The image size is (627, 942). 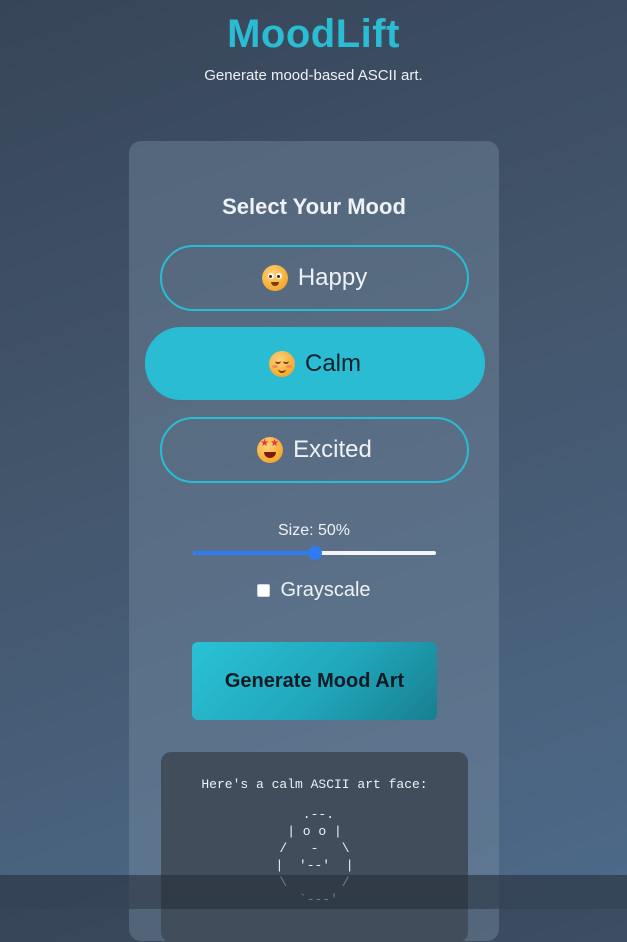 What do you see at coordinates (314, 681) in the screenshot?
I see `generate-mood-art-button: Generate Mood Art` at bounding box center [314, 681].